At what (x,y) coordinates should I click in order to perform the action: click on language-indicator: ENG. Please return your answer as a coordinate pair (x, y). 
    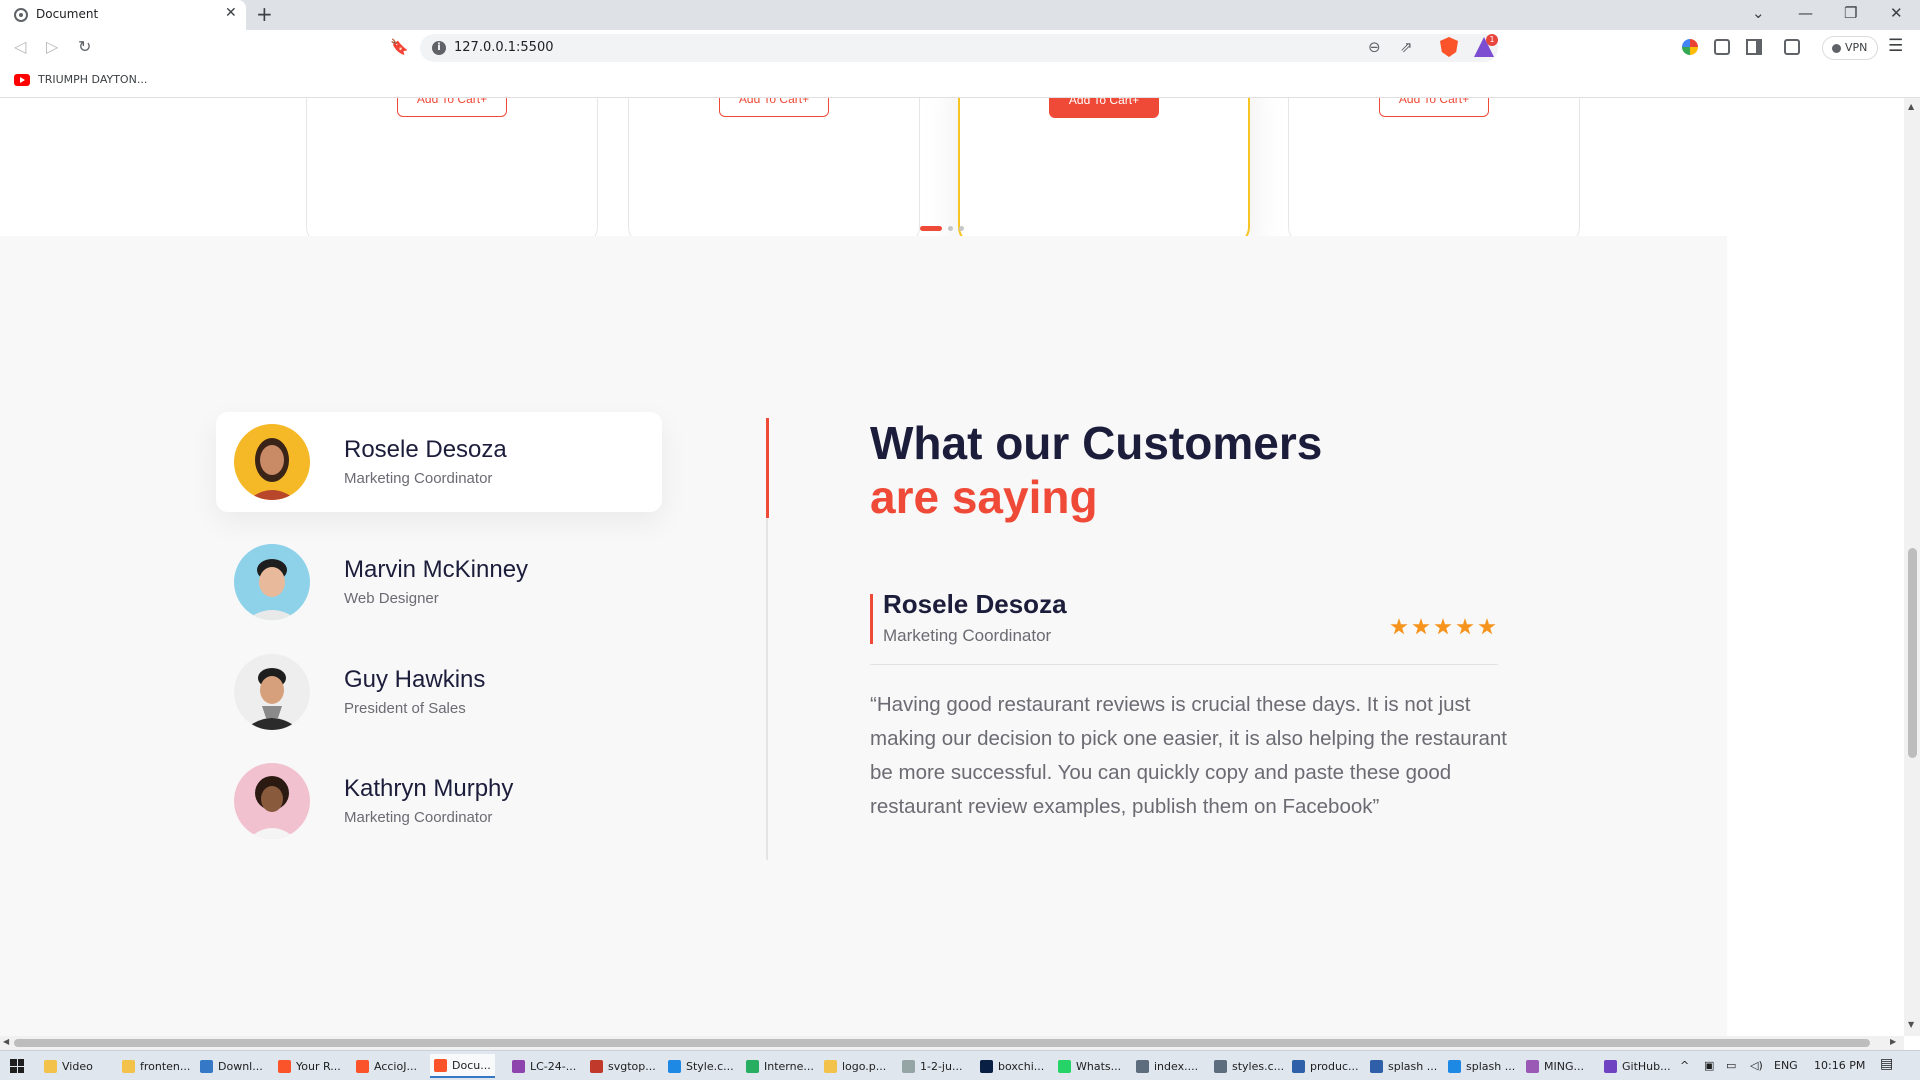
    Looking at the image, I should click on (1786, 1065).